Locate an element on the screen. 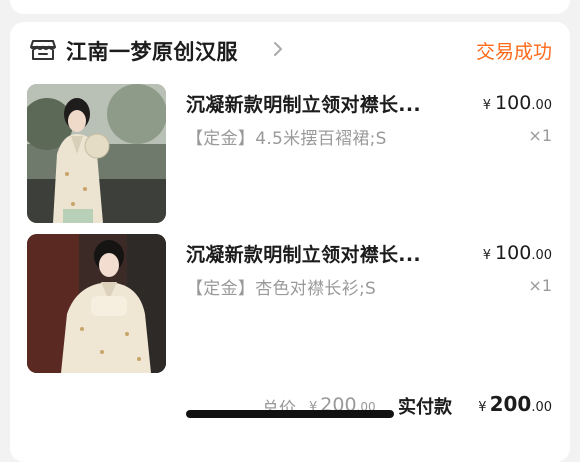 This screenshot has width=580, height=462. shop-header: 江南一梦原创汉服 交易成功 is located at coordinates (290, 50).